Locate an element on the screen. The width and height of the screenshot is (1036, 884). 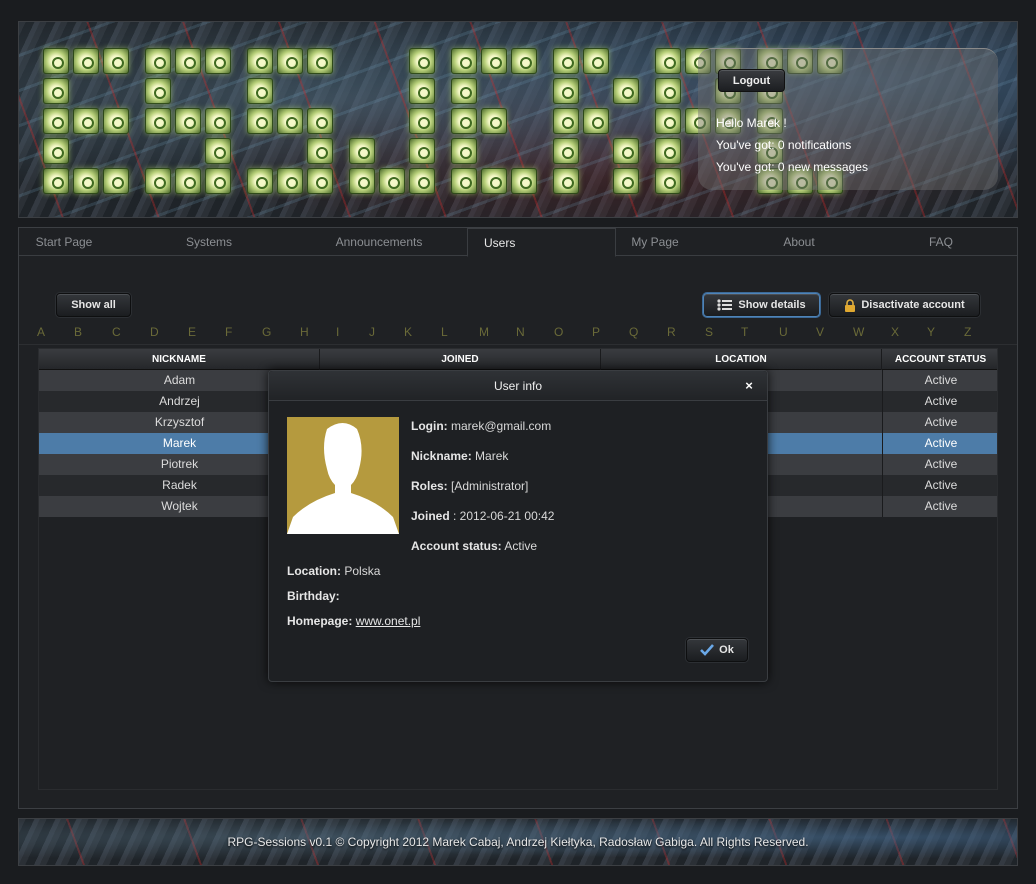
letter-filter-y: Y is located at coordinates (931, 332).